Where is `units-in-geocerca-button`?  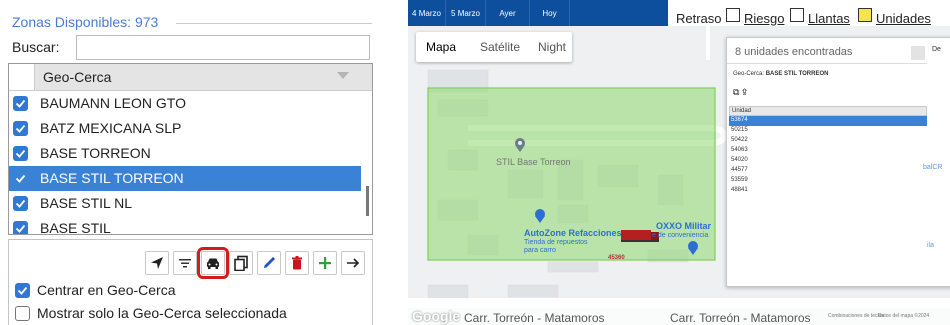 units-in-geocerca-button is located at coordinates (213, 263).